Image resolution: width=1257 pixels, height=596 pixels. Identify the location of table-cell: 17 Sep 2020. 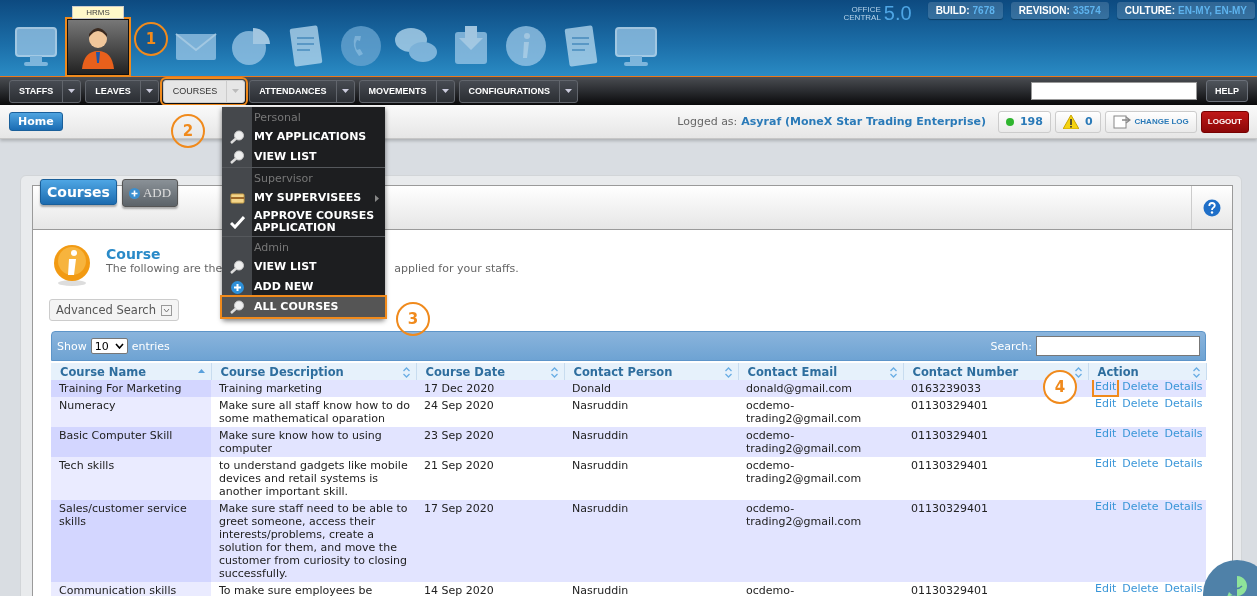
(490, 541).